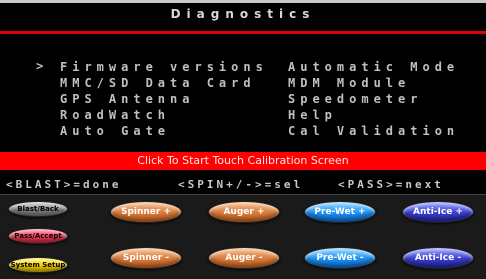 This screenshot has height=279, width=486. Describe the element at coordinates (312, 115) in the screenshot. I see `menu-item-help: Help` at that location.